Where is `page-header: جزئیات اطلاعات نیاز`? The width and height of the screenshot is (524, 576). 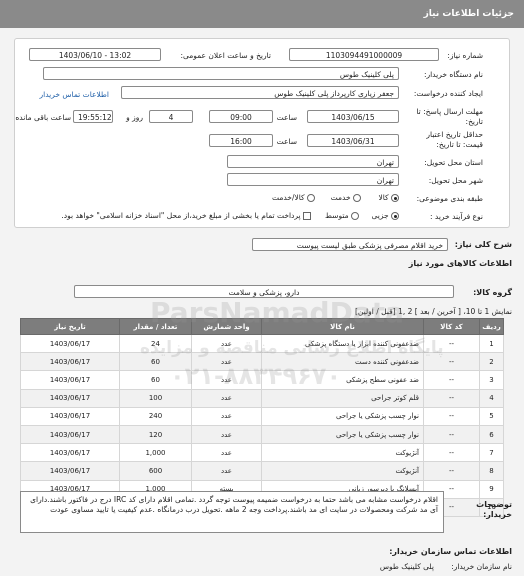 page-header: جزئیات اطلاعات نیاز is located at coordinates (262, 14).